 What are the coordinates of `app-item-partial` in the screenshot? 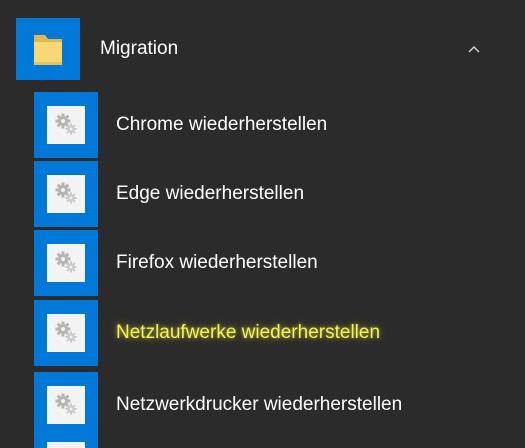 It's located at (66, 443).